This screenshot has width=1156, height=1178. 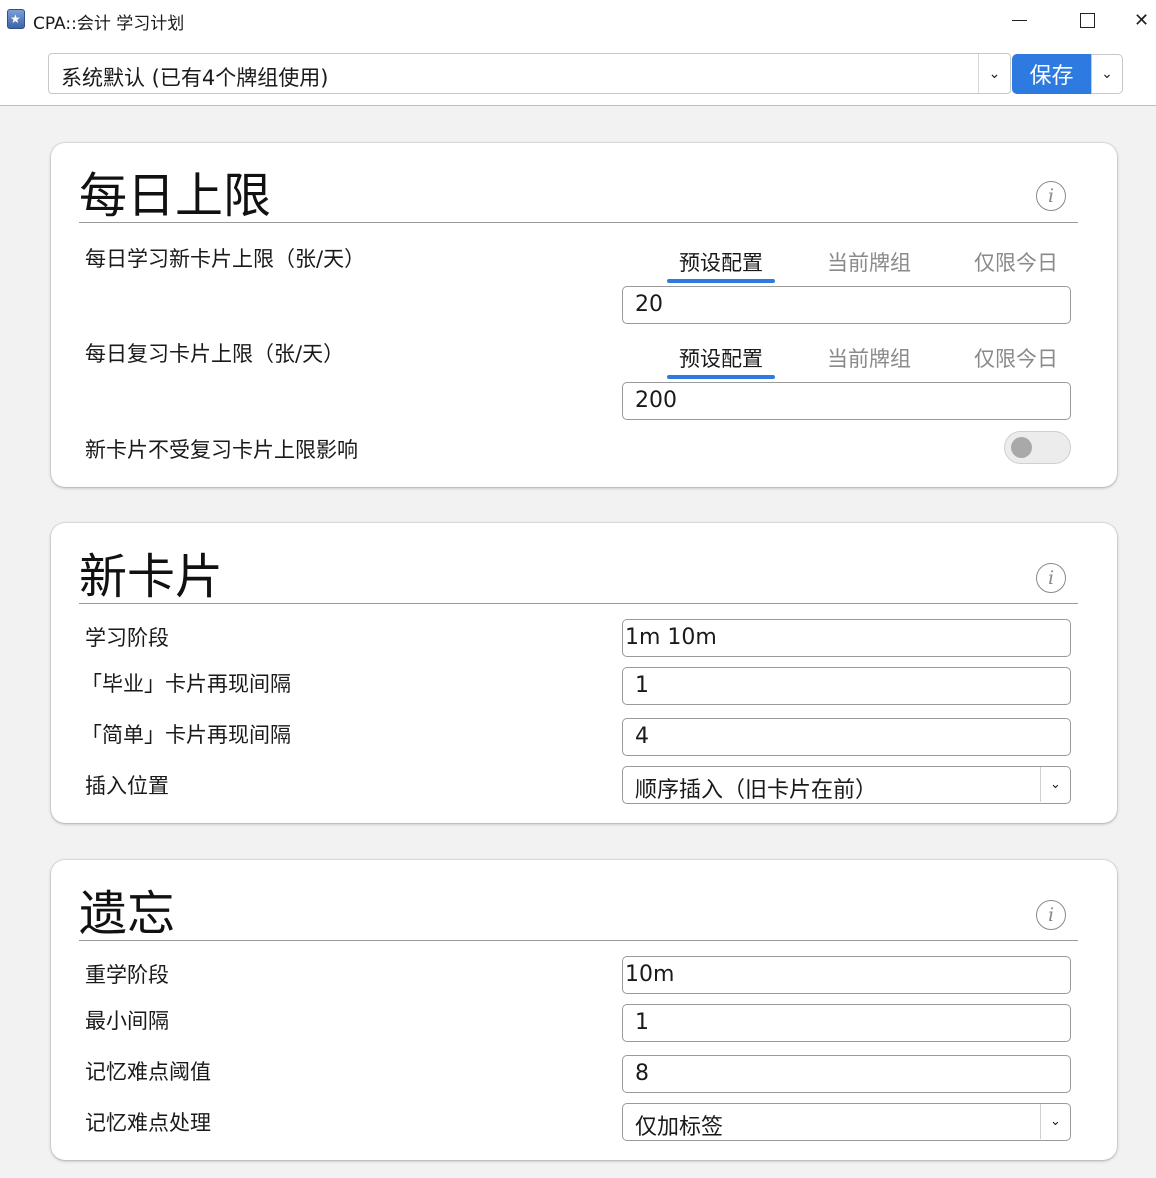 What do you see at coordinates (846, 638) in the screenshot?
I see `learning-steps-input: 1m 10m` at bounding box center [846, 638].